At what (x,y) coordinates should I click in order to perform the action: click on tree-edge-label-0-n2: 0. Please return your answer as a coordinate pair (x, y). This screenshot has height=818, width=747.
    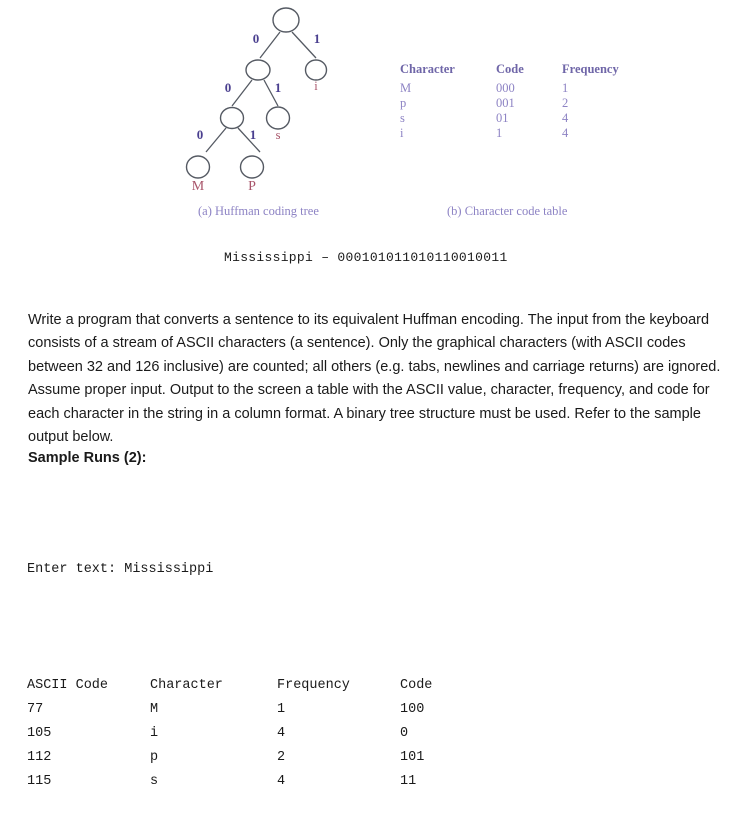
    Looking at the image, I should click on (200, 134).